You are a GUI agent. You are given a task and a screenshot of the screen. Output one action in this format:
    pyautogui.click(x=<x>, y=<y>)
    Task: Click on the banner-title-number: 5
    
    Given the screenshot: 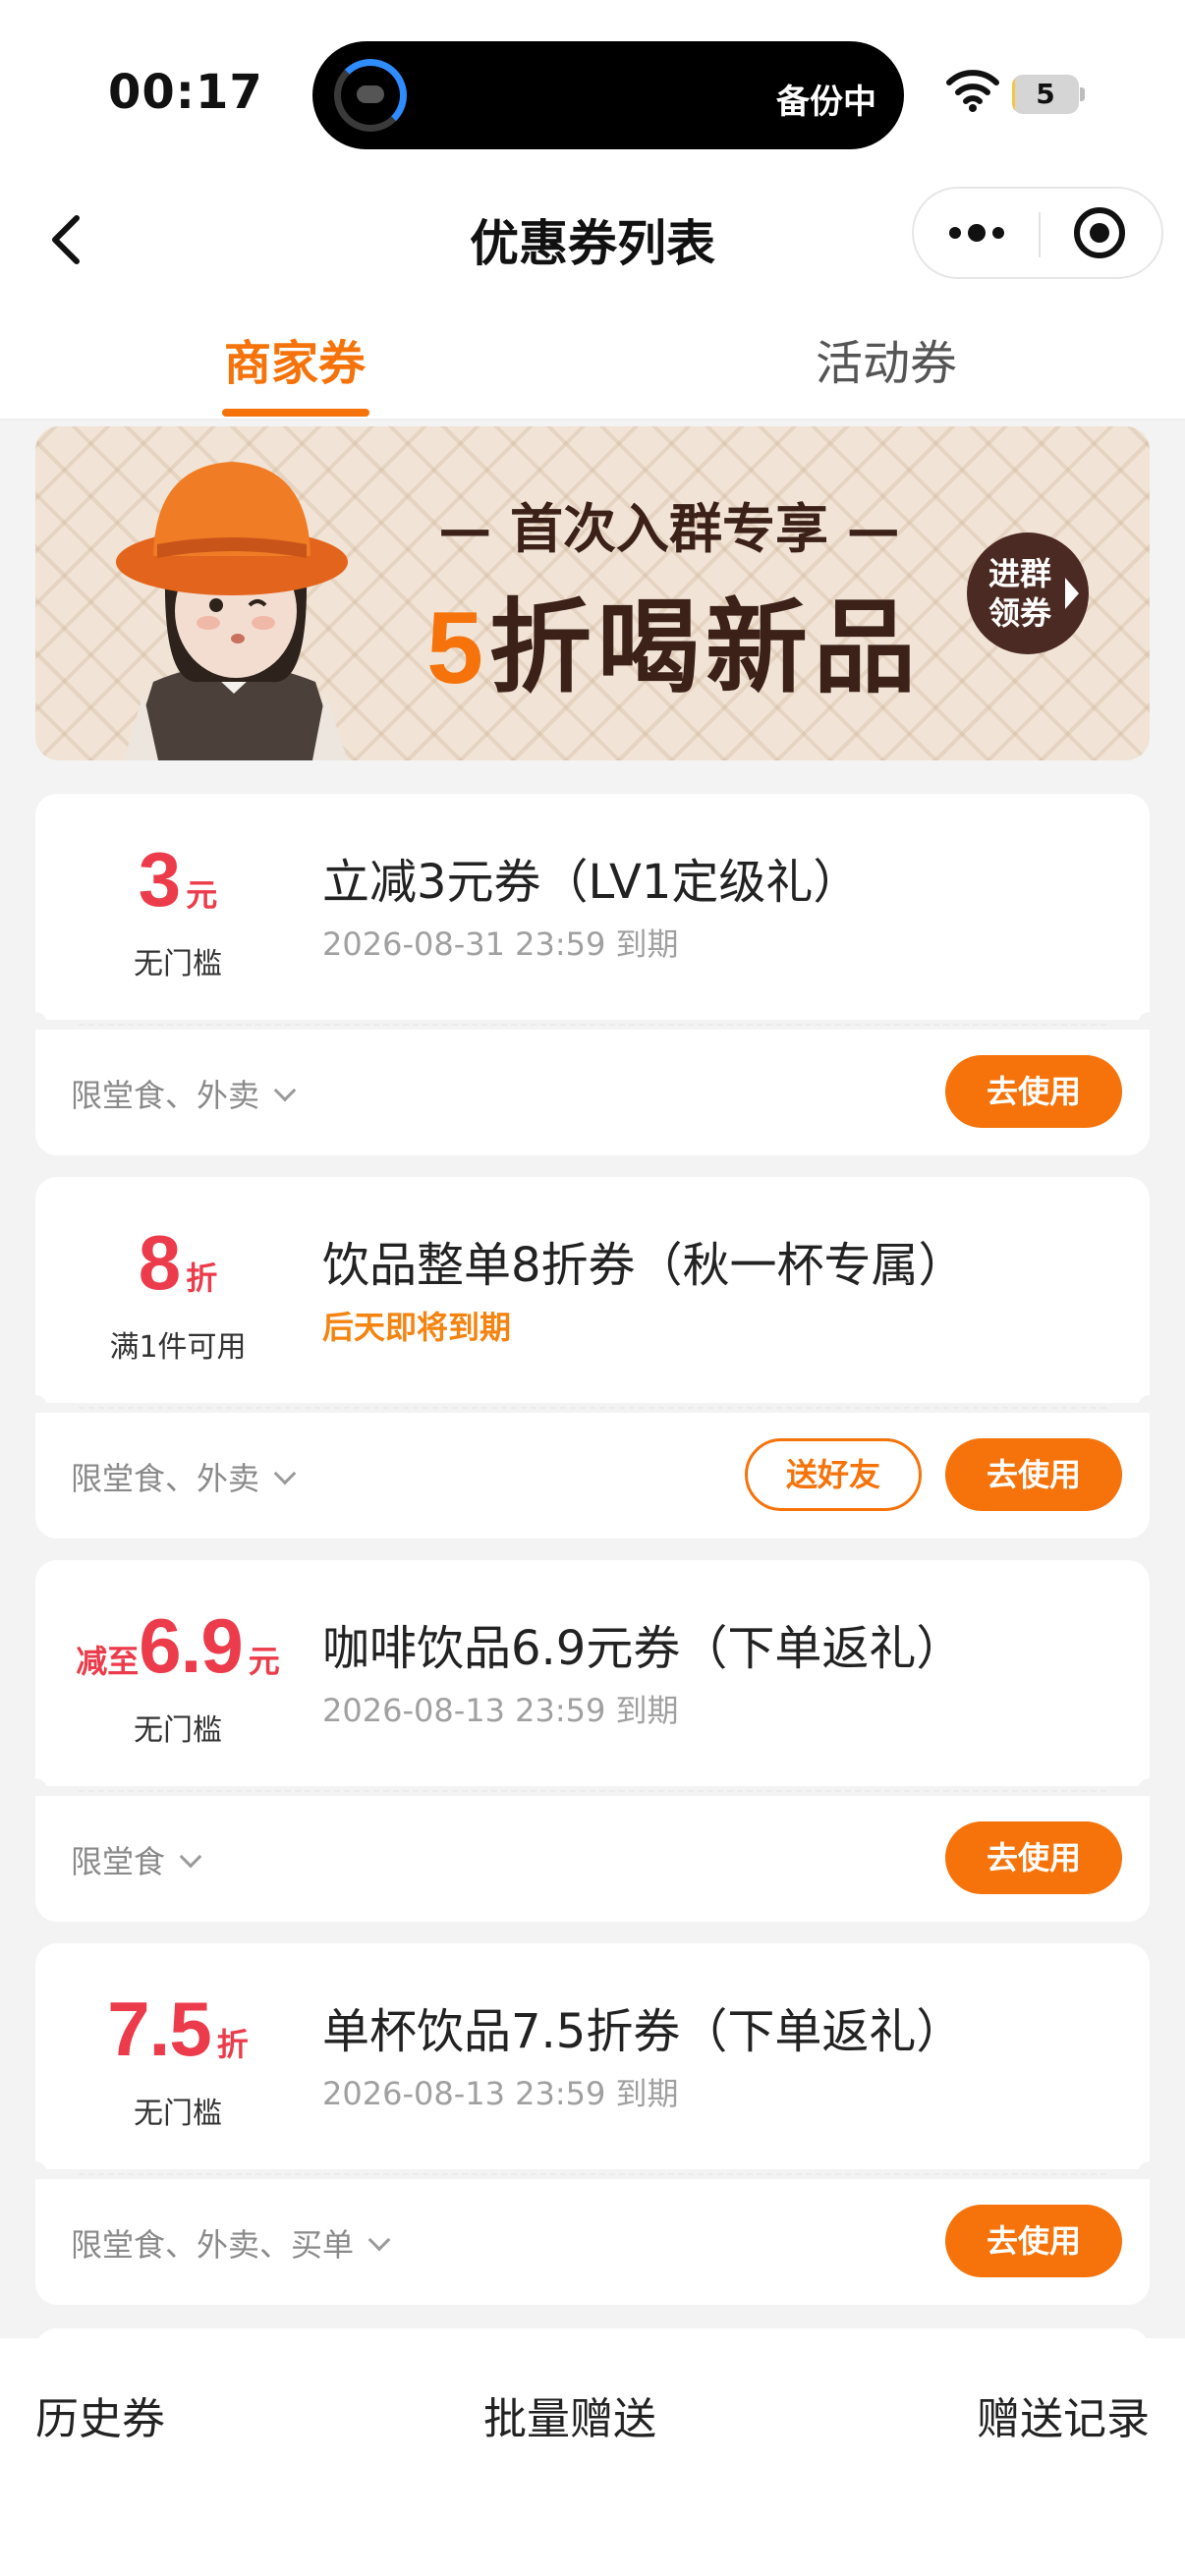 What is the action you would take?
    pyautogui.click(x=458, y=648)
    